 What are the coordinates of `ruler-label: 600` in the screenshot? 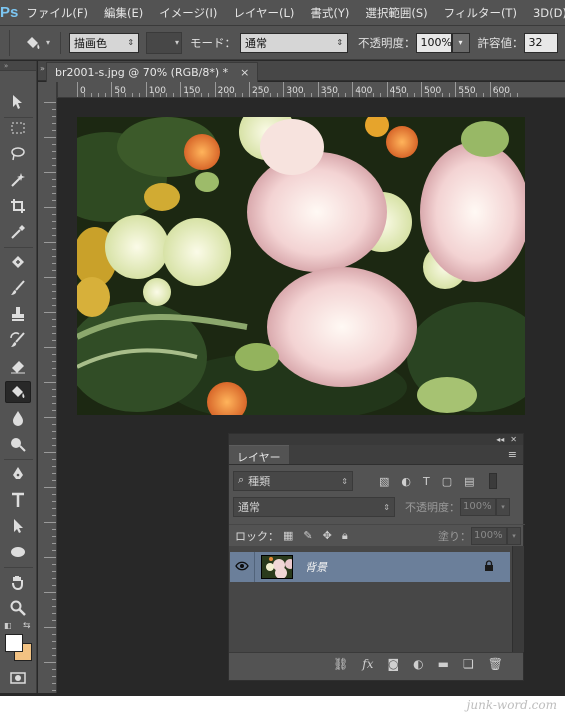 It's located at (501, 91).